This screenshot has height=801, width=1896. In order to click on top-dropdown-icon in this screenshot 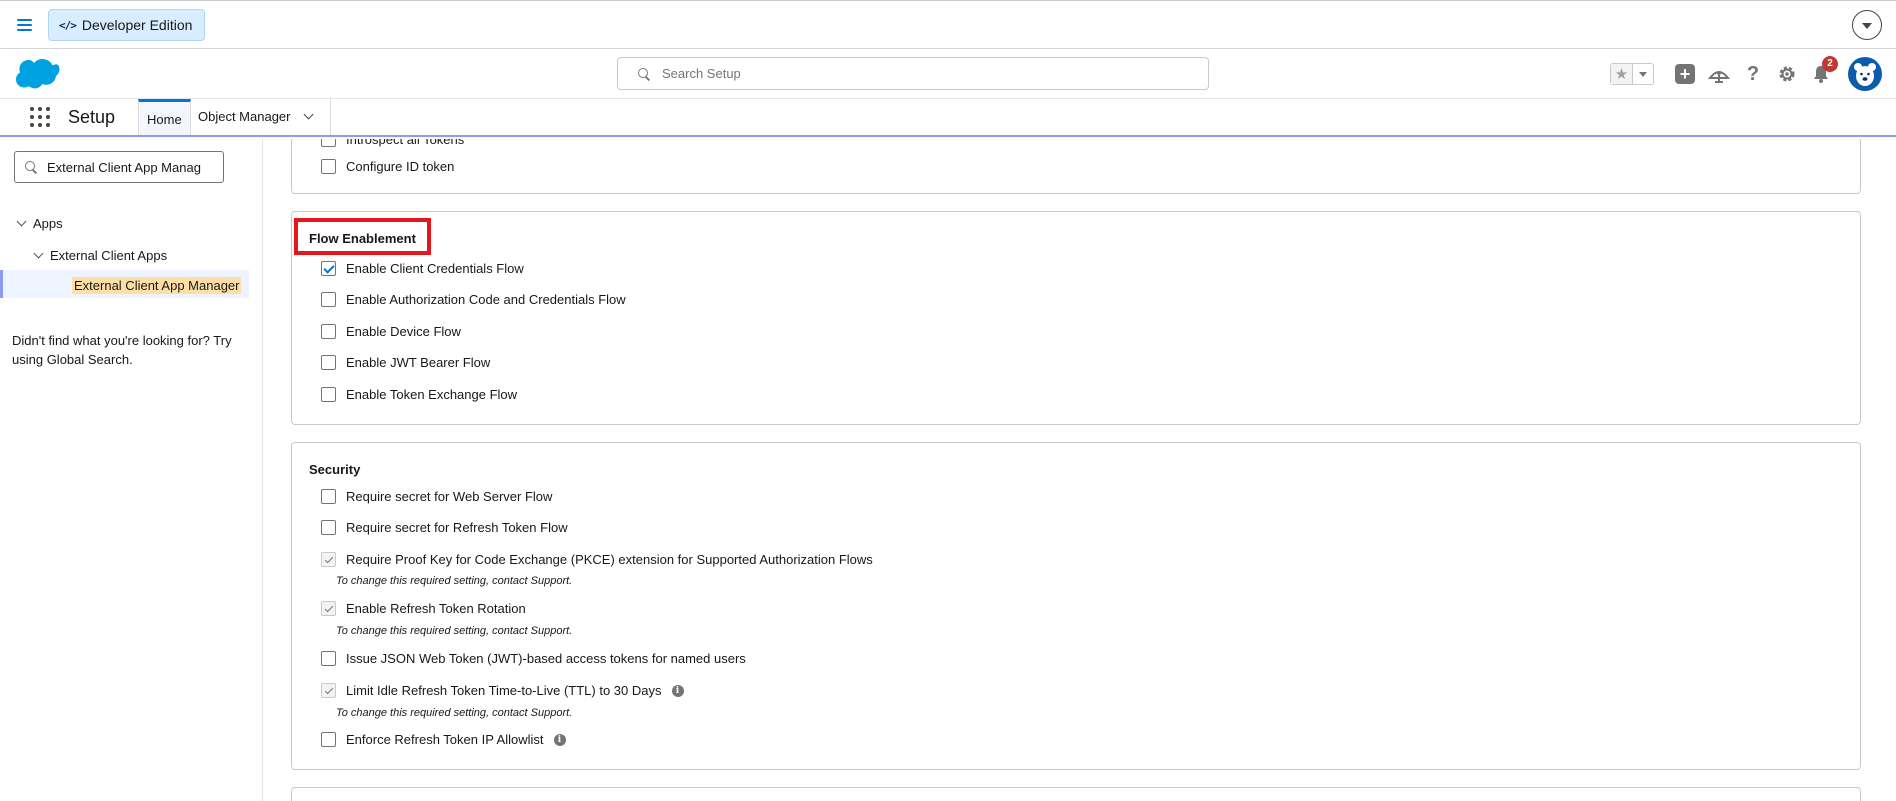, I will do `click(1867, 25)`.